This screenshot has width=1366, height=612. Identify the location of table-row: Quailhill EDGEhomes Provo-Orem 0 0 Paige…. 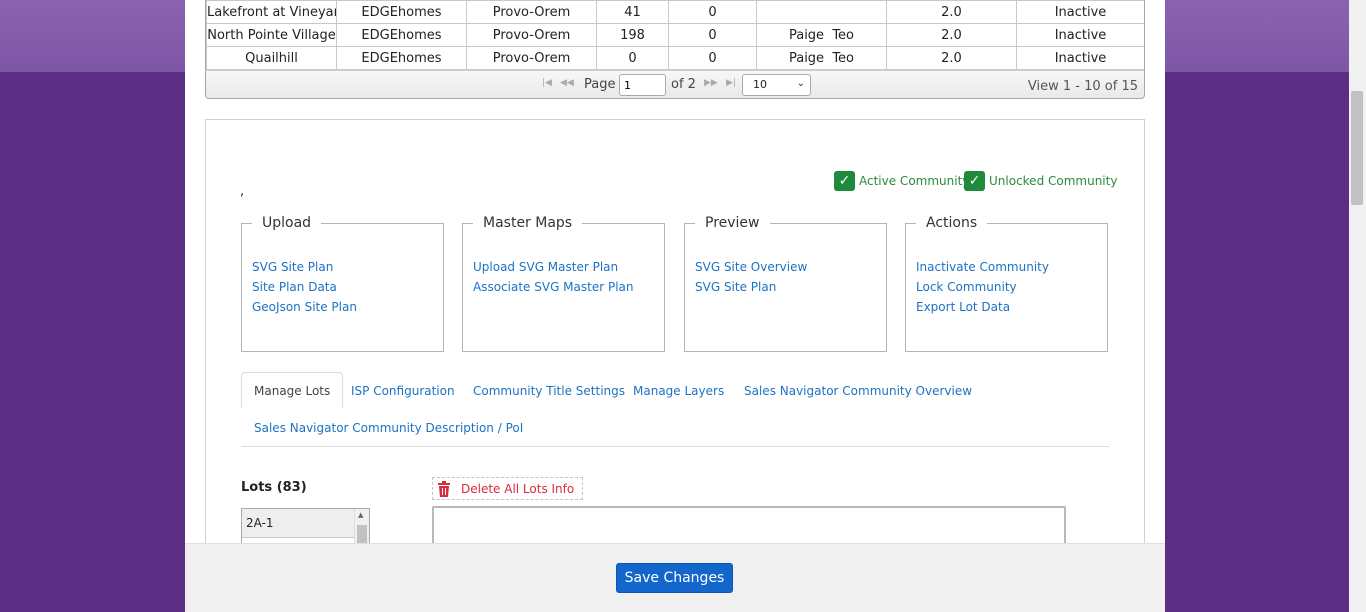
(675, 58).